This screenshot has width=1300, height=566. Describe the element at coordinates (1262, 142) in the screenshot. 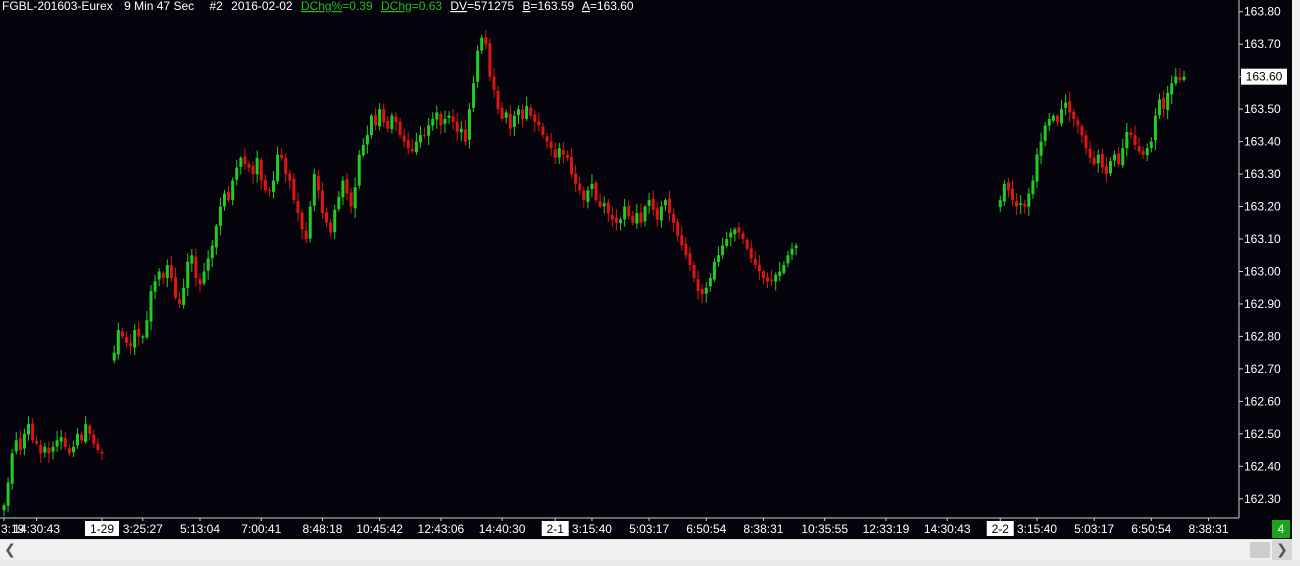

I see `price-tick-label: 163.40` at that location.